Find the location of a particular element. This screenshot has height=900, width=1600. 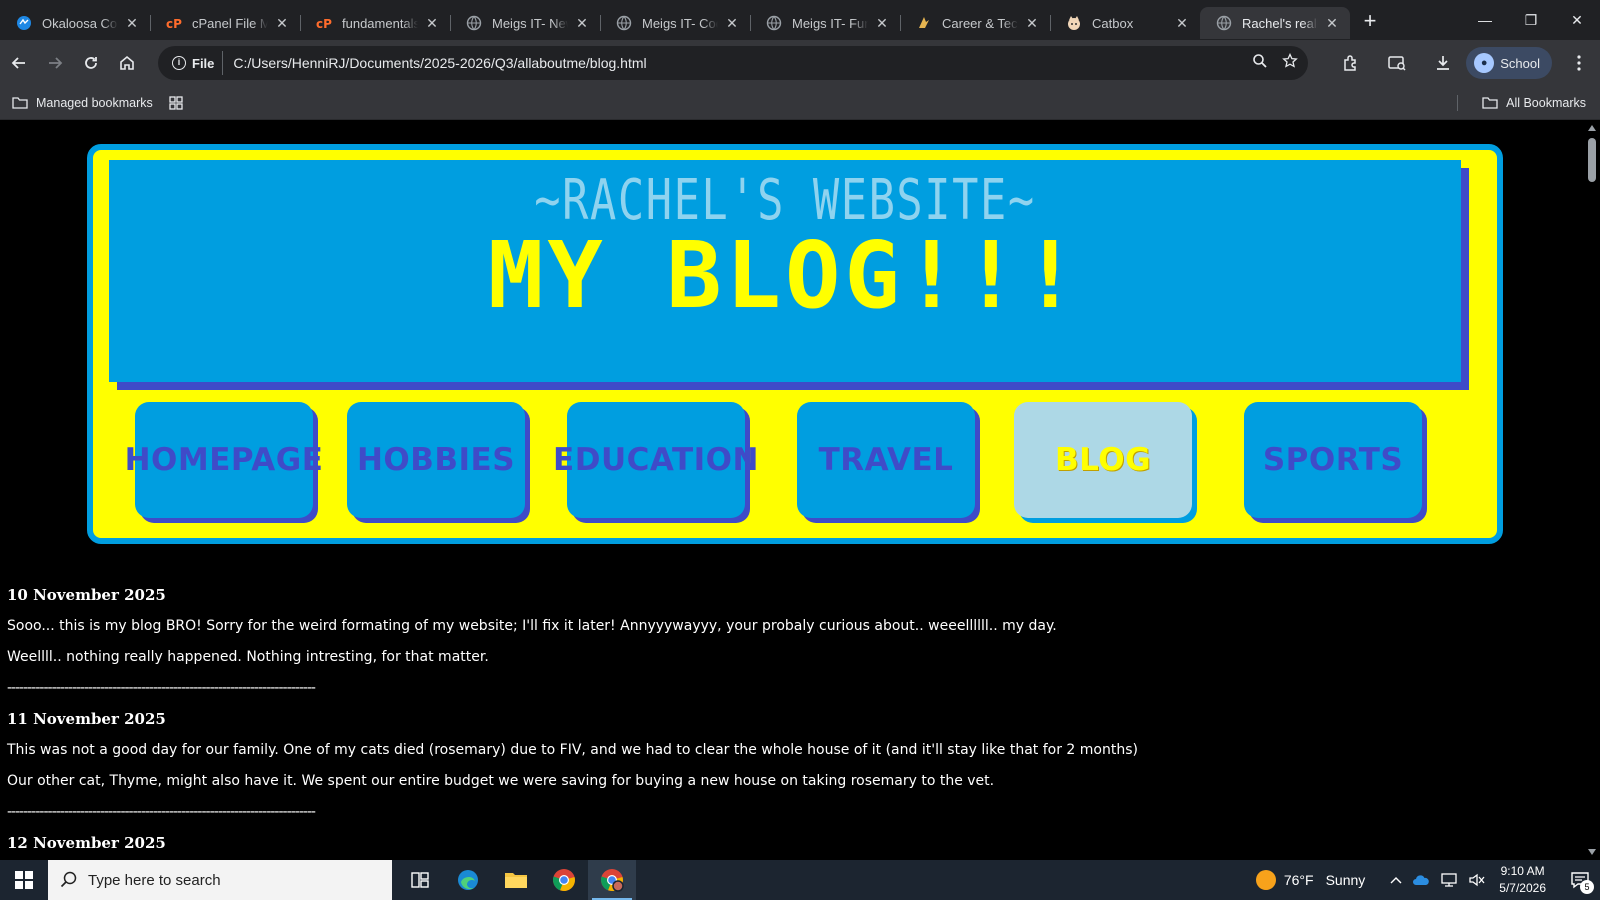

forward-arrow-icon is located at coordinates (56, 63).